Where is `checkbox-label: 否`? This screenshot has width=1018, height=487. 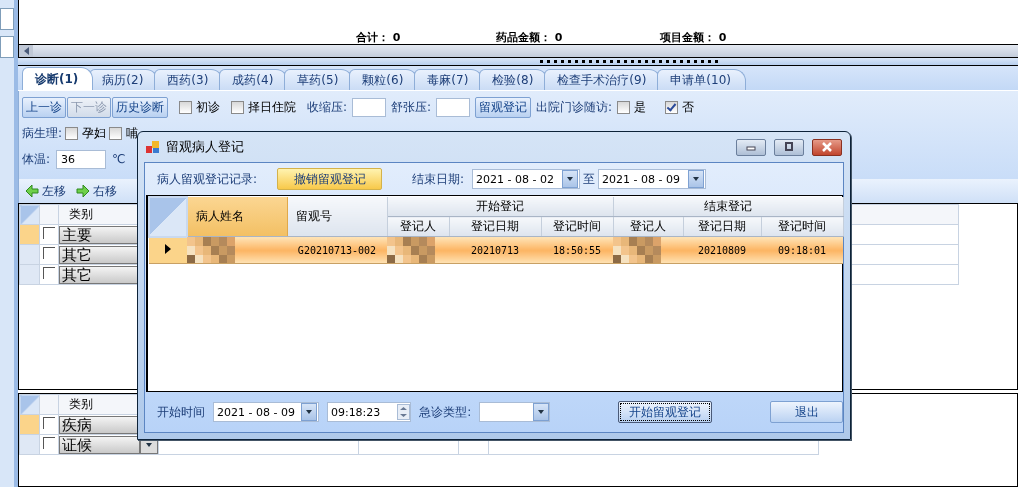 checkbox-label: 否 is located at coordinates (688, 107).